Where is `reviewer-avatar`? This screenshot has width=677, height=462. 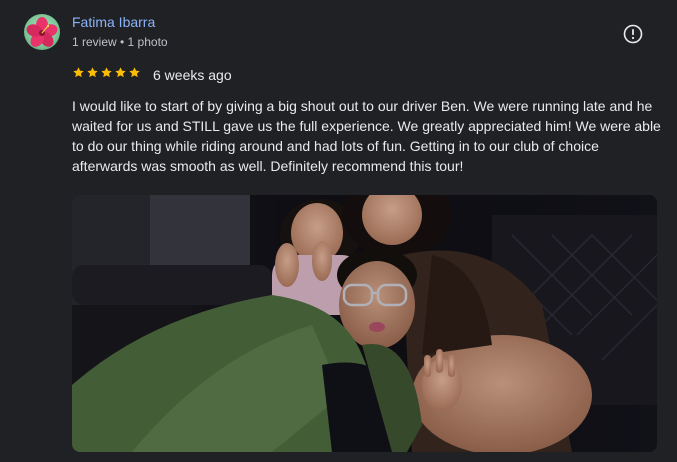 reviewer-avatar is located at coordinates (42, 32).